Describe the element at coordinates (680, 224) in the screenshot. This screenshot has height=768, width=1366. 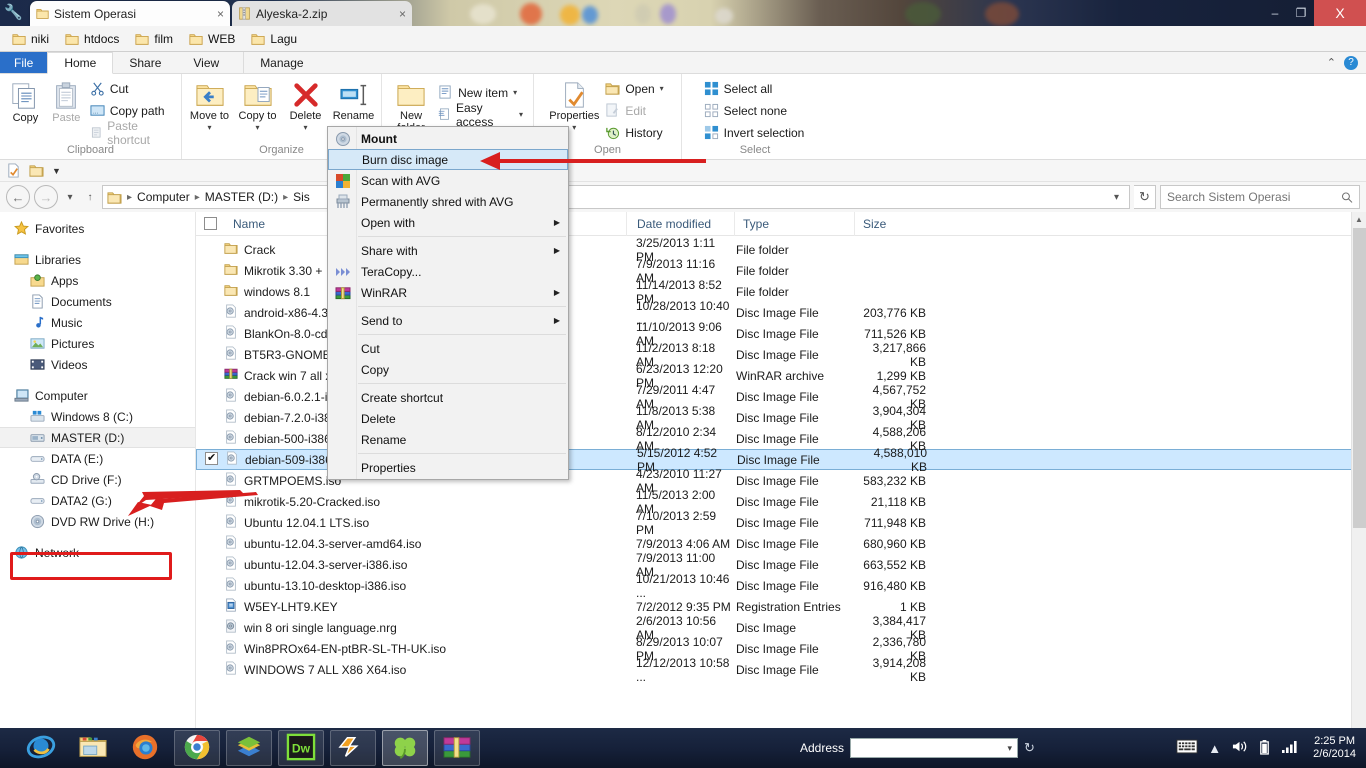
I see `column-header-date-modified: Date modified` at that location.